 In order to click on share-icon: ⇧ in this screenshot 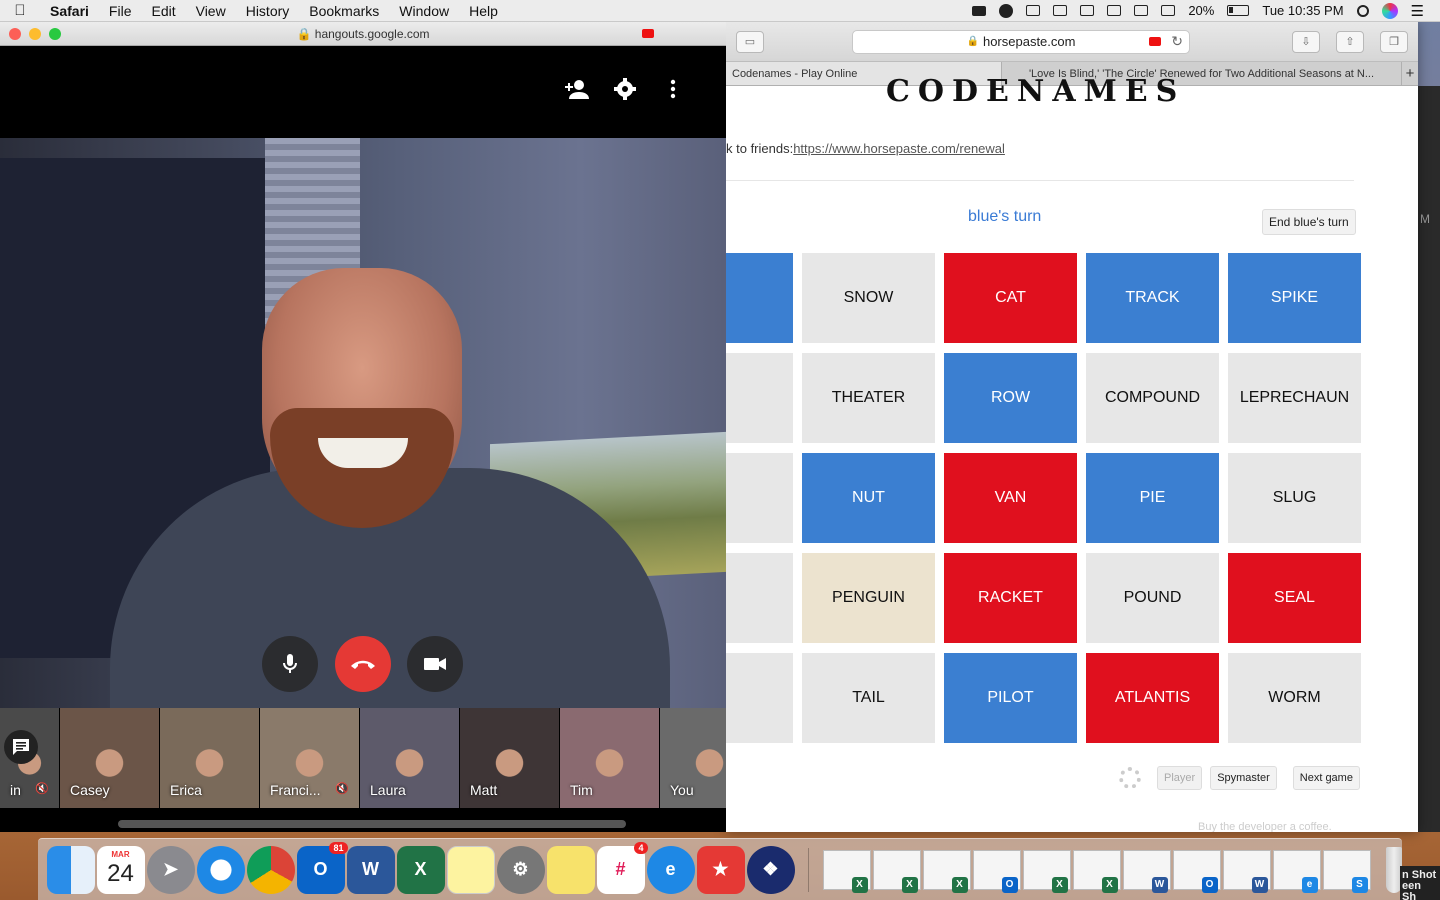, I will do `click(1350, 41)`.